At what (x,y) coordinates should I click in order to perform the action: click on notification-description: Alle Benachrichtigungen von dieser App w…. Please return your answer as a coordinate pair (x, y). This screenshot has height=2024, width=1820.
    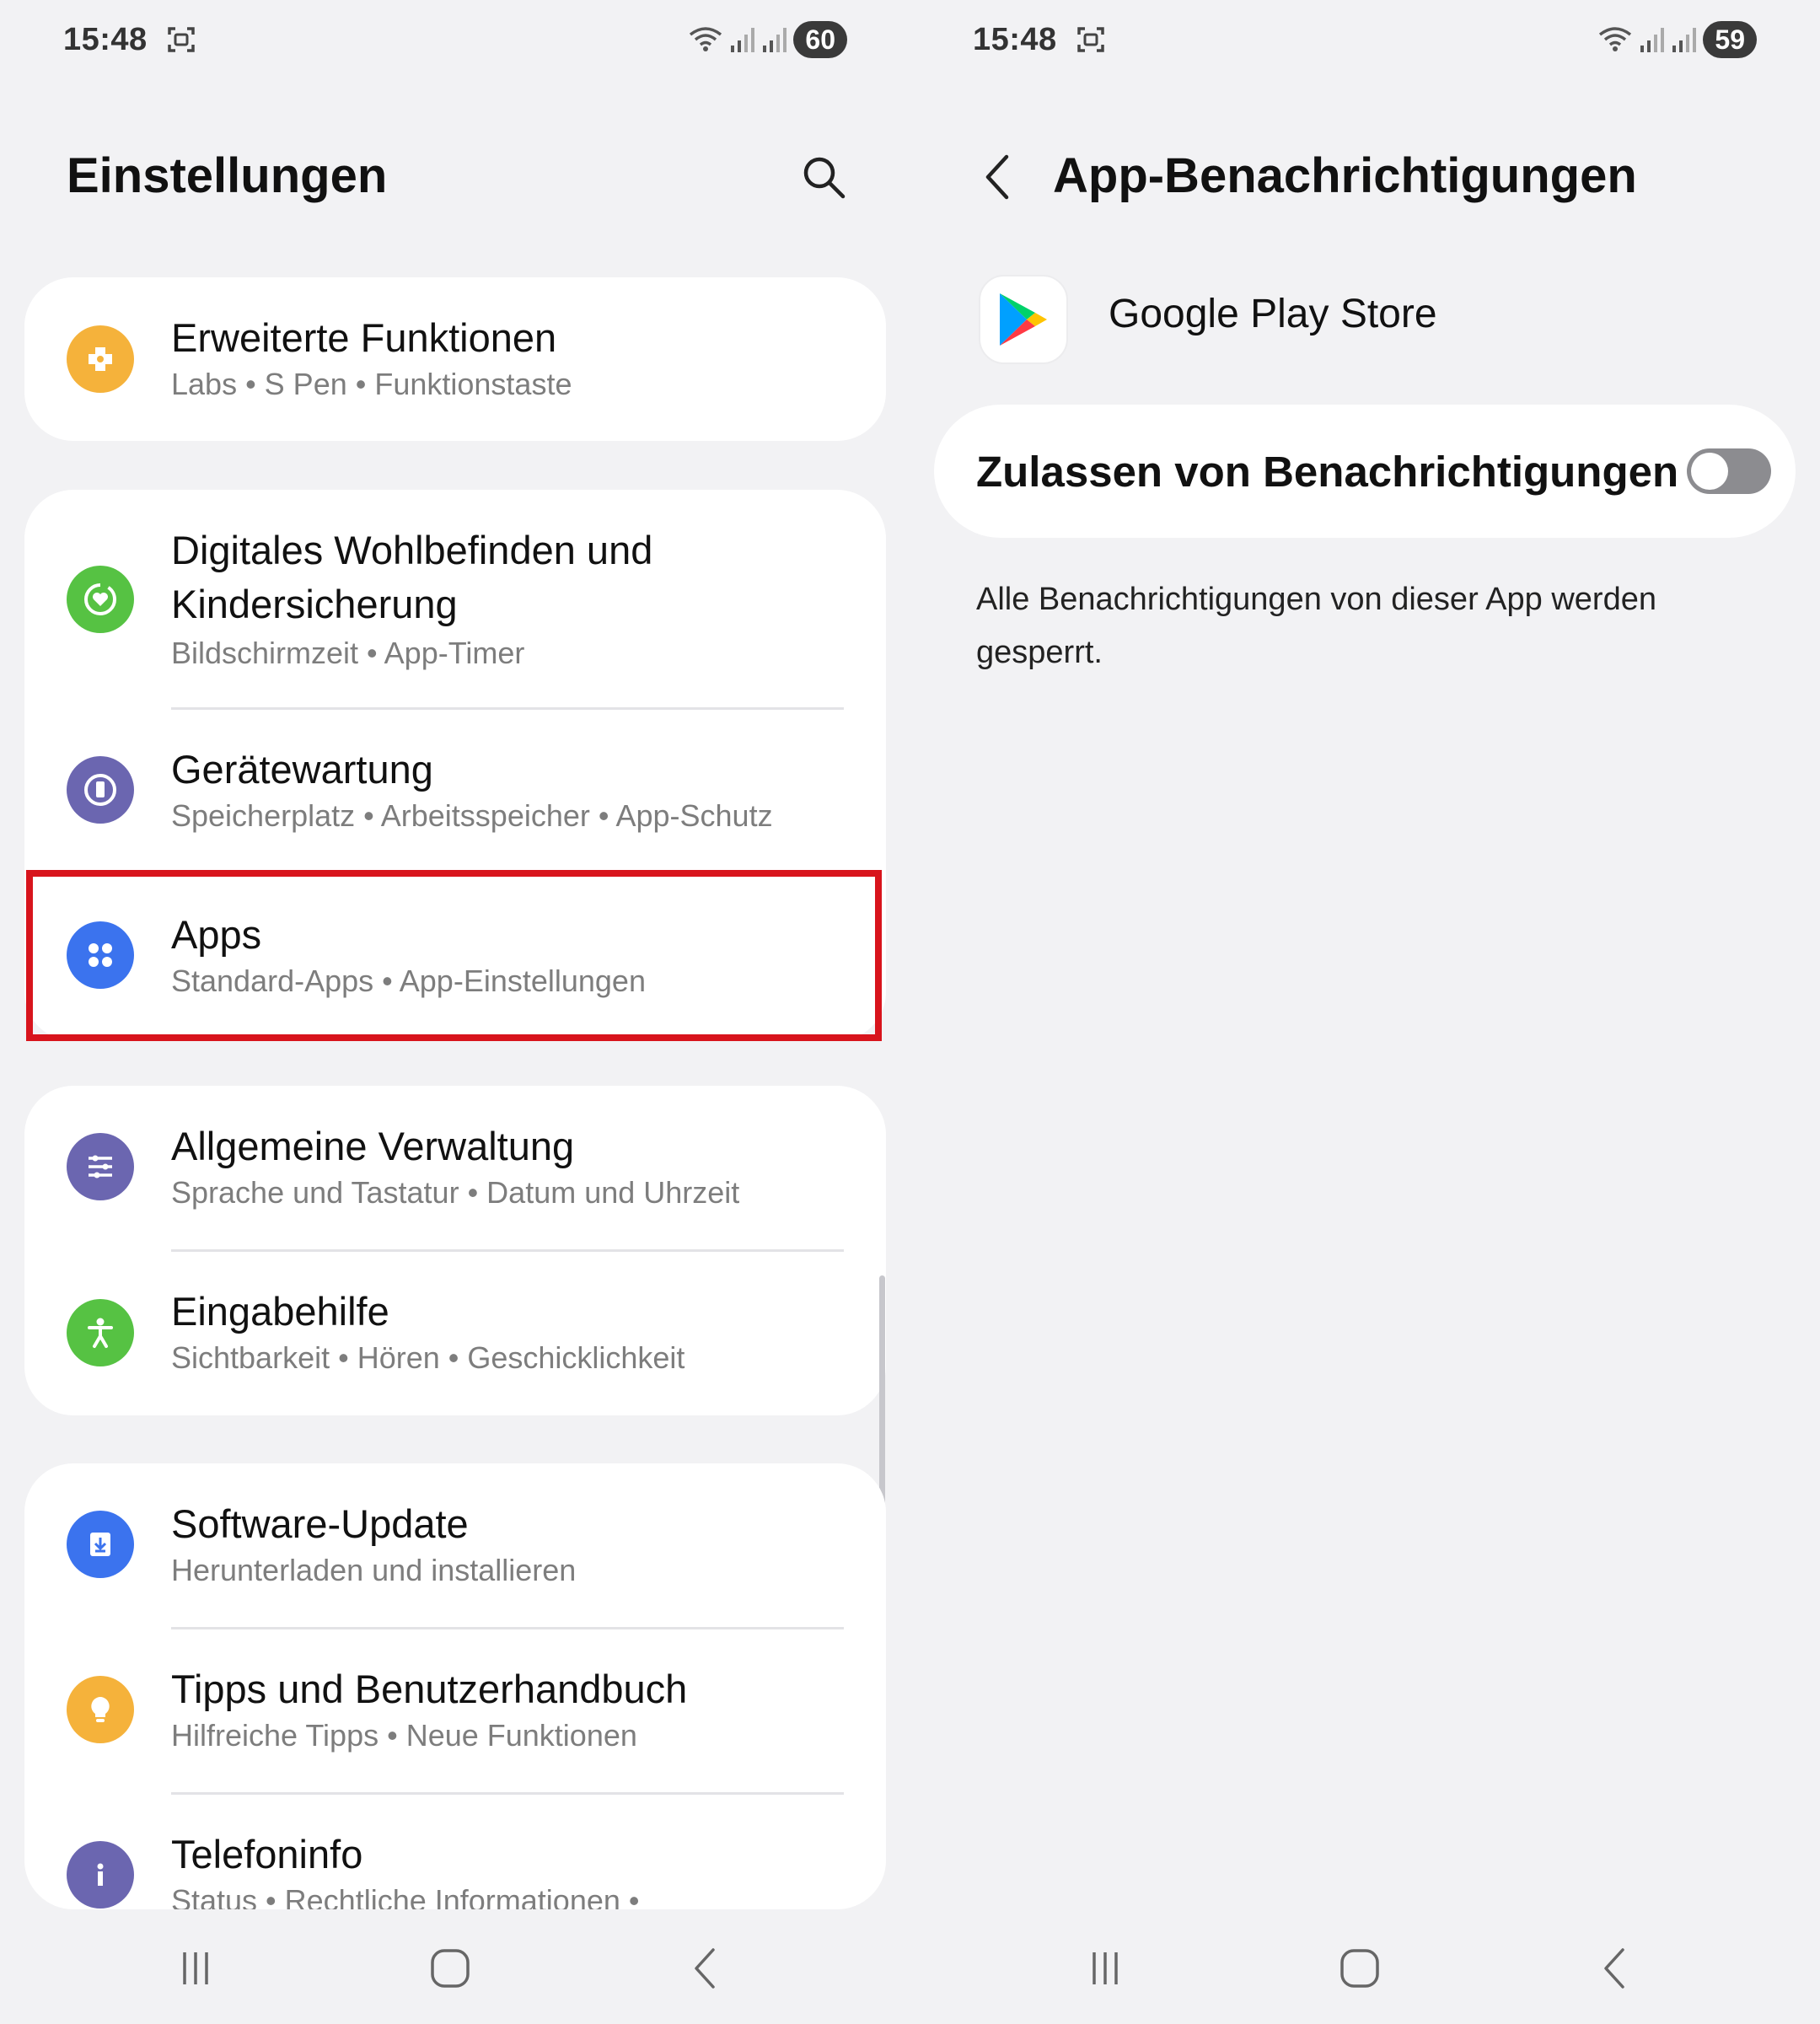
    Looking at the image, I should click on (1316, 626).